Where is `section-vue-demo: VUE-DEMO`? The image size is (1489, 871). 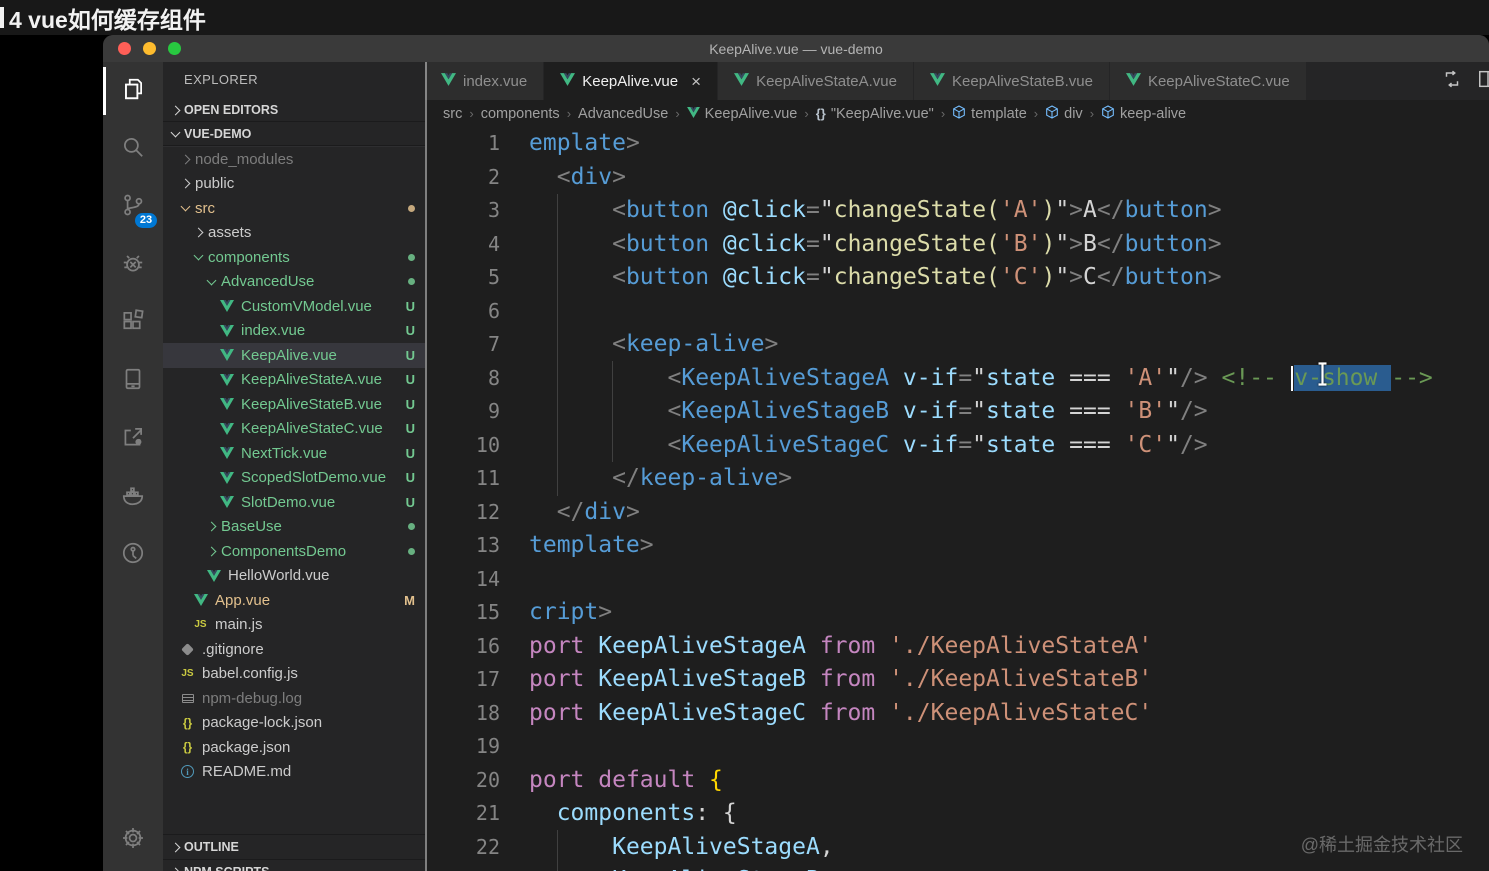 section-vue-demo: VUE-DEMO is located at coordinates (294, 134).